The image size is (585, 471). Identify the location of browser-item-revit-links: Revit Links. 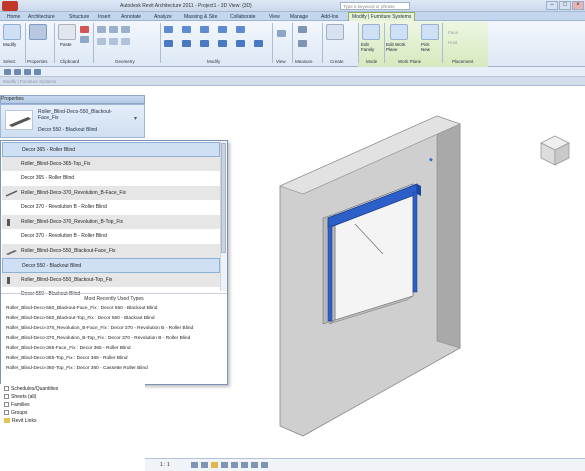
(20, 421).